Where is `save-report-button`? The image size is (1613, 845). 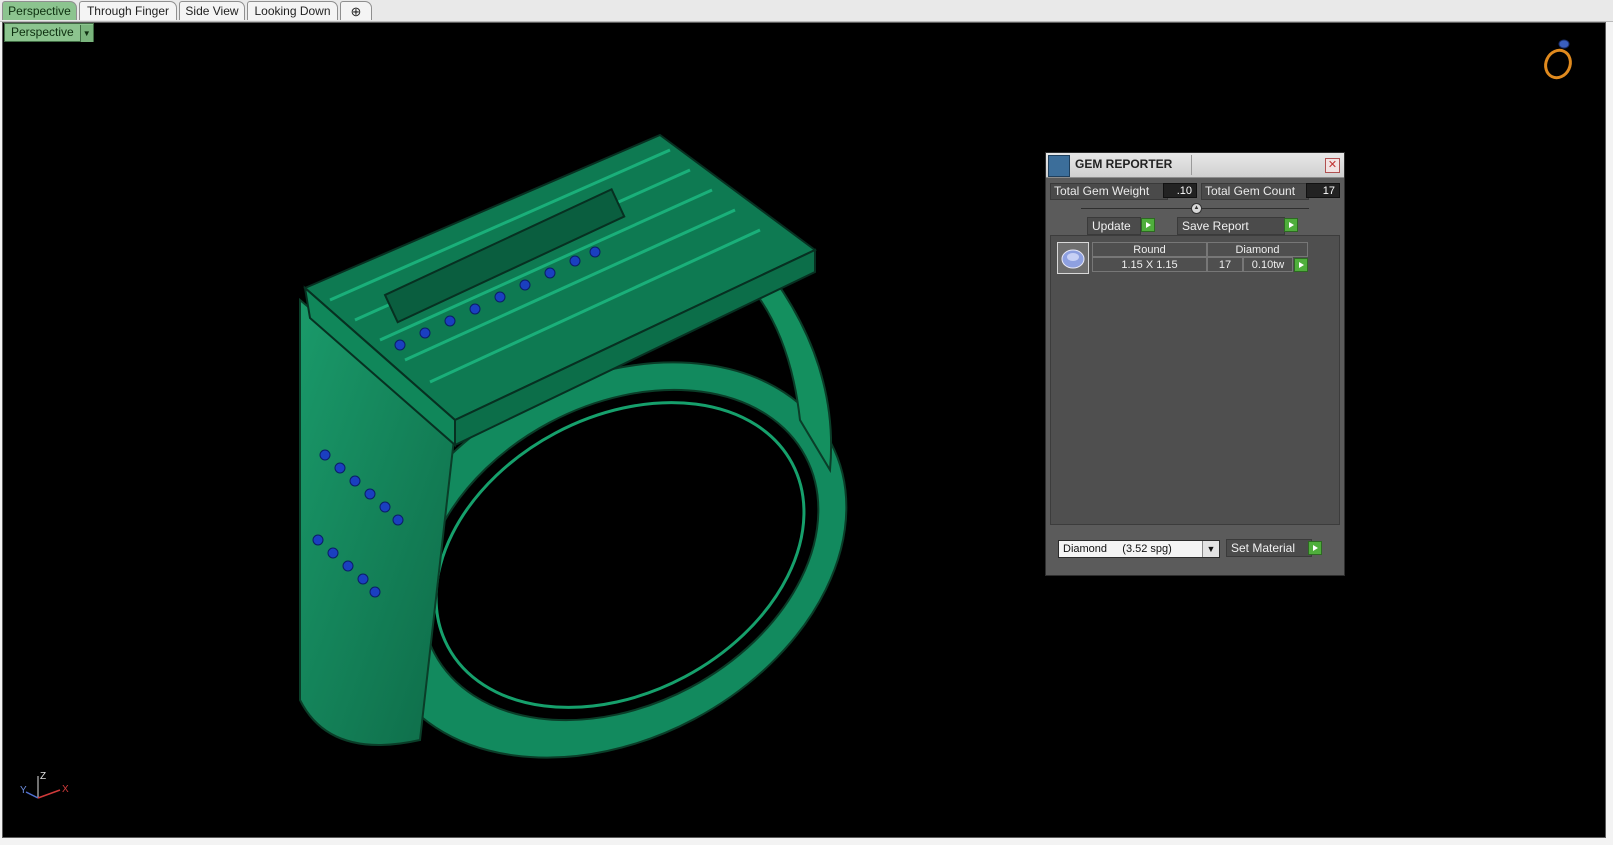
save-report-button is located at coordinates (1291, 225).